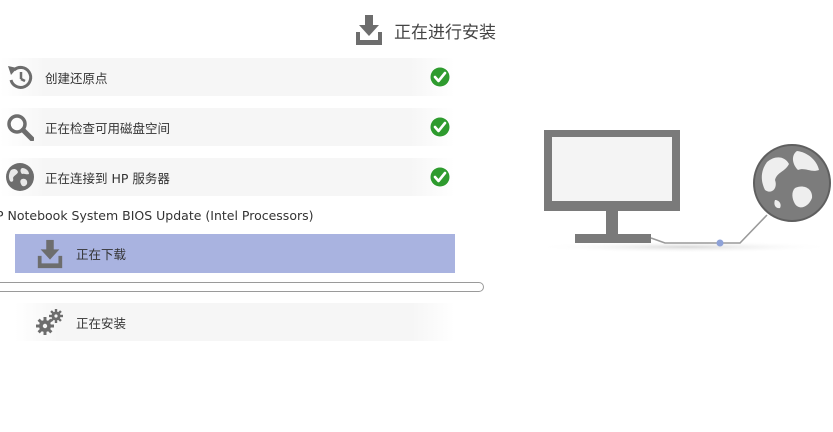 This screenshot has height=432, width=833. Describe the element at coordinates (242, 287) in the screenshot. I see `download-progress-bar` at that location.